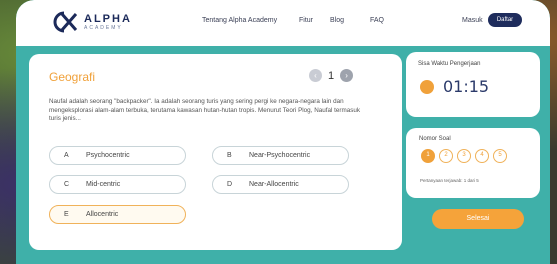 This screenshot has height=264, width=557. What do you see at coordinates (239, 20) in the screenshot?
I see `nav-about: Tentang Alpha Academy` at bounding box center [239, 20].